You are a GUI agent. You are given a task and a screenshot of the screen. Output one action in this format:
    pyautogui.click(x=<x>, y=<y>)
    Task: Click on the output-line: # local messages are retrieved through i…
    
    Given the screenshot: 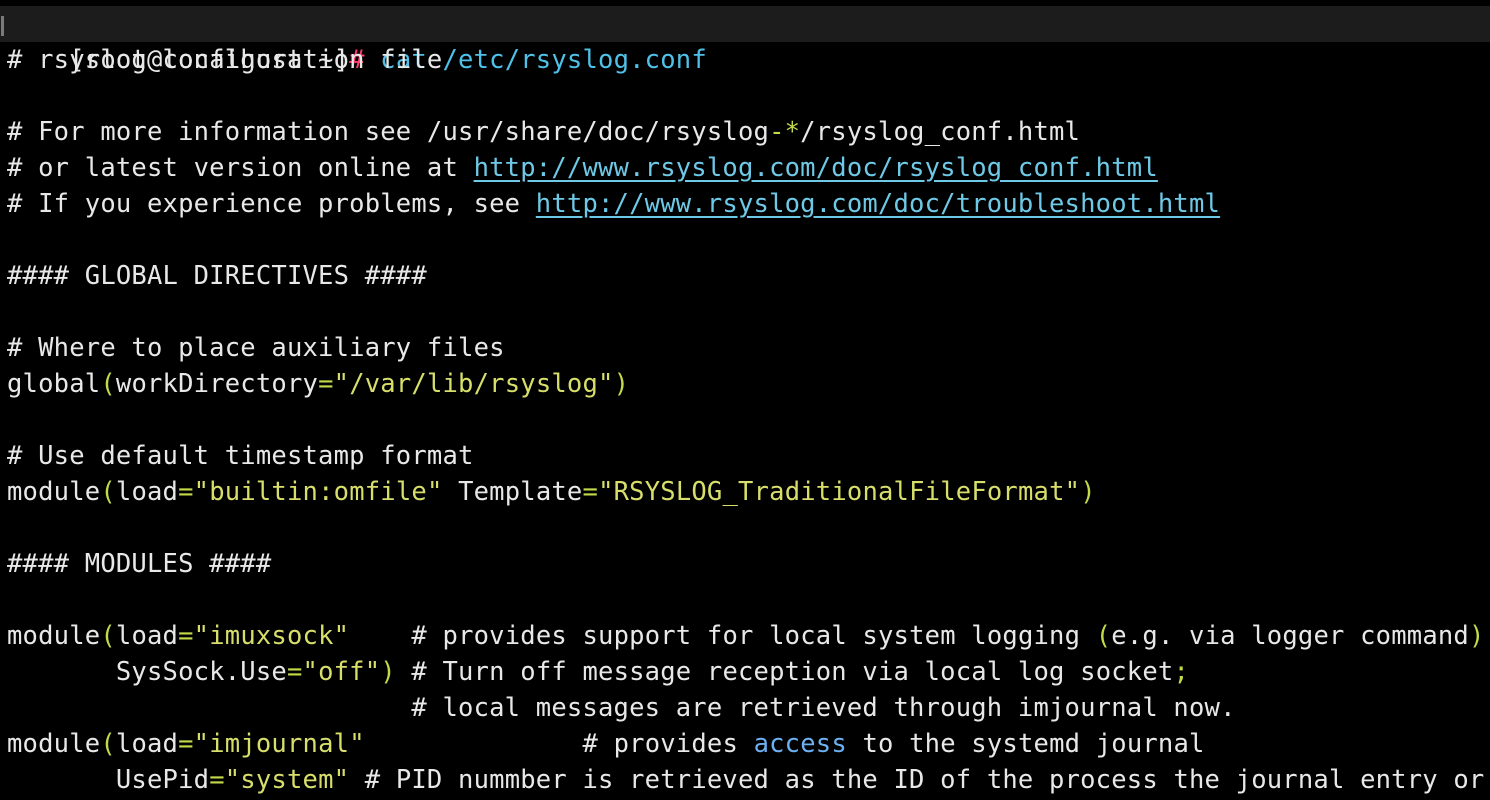 What is the action you would take?
    pyautogui.click(x=621, y=708)
    